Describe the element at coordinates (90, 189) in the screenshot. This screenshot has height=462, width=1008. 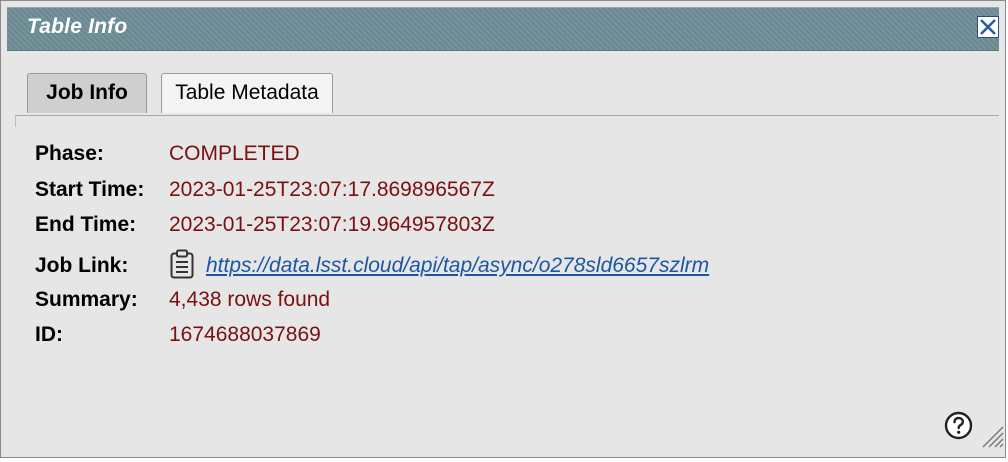
I see `start-time-label: Start Time:` at that location.